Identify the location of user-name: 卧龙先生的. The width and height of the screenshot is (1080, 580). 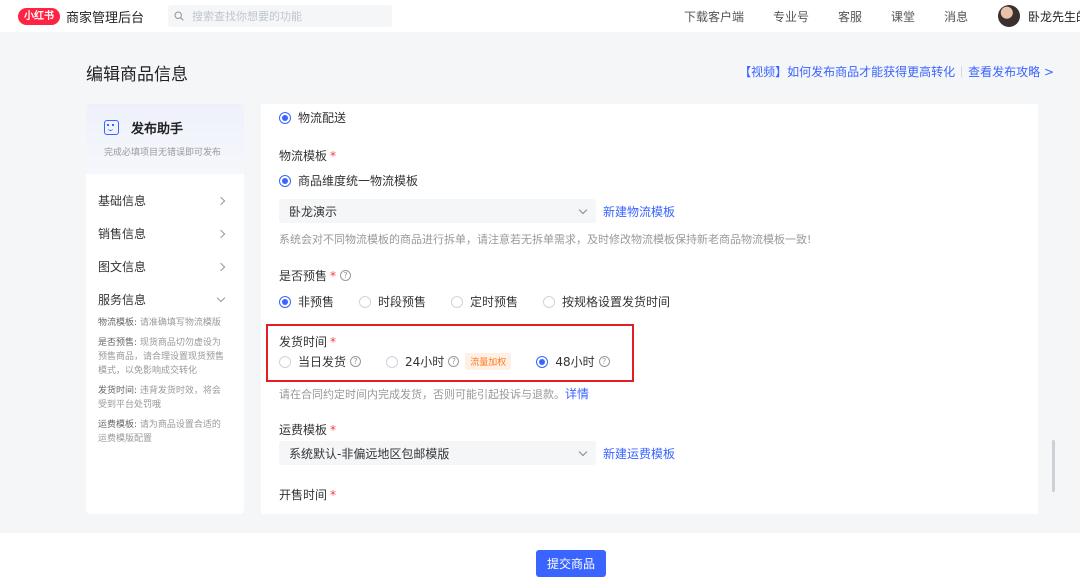
(1054, 16).